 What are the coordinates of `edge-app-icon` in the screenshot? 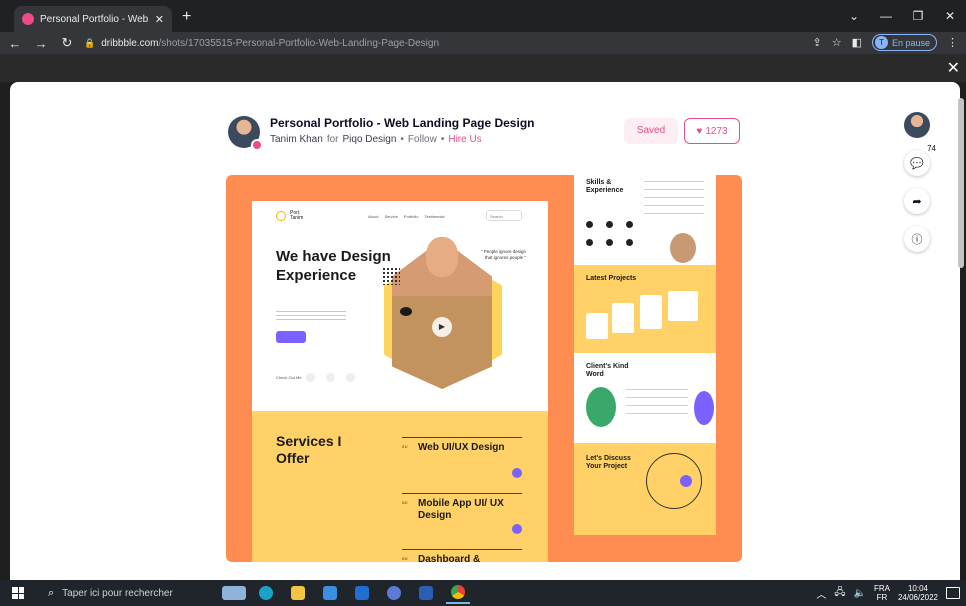 It's located at (266, 593).